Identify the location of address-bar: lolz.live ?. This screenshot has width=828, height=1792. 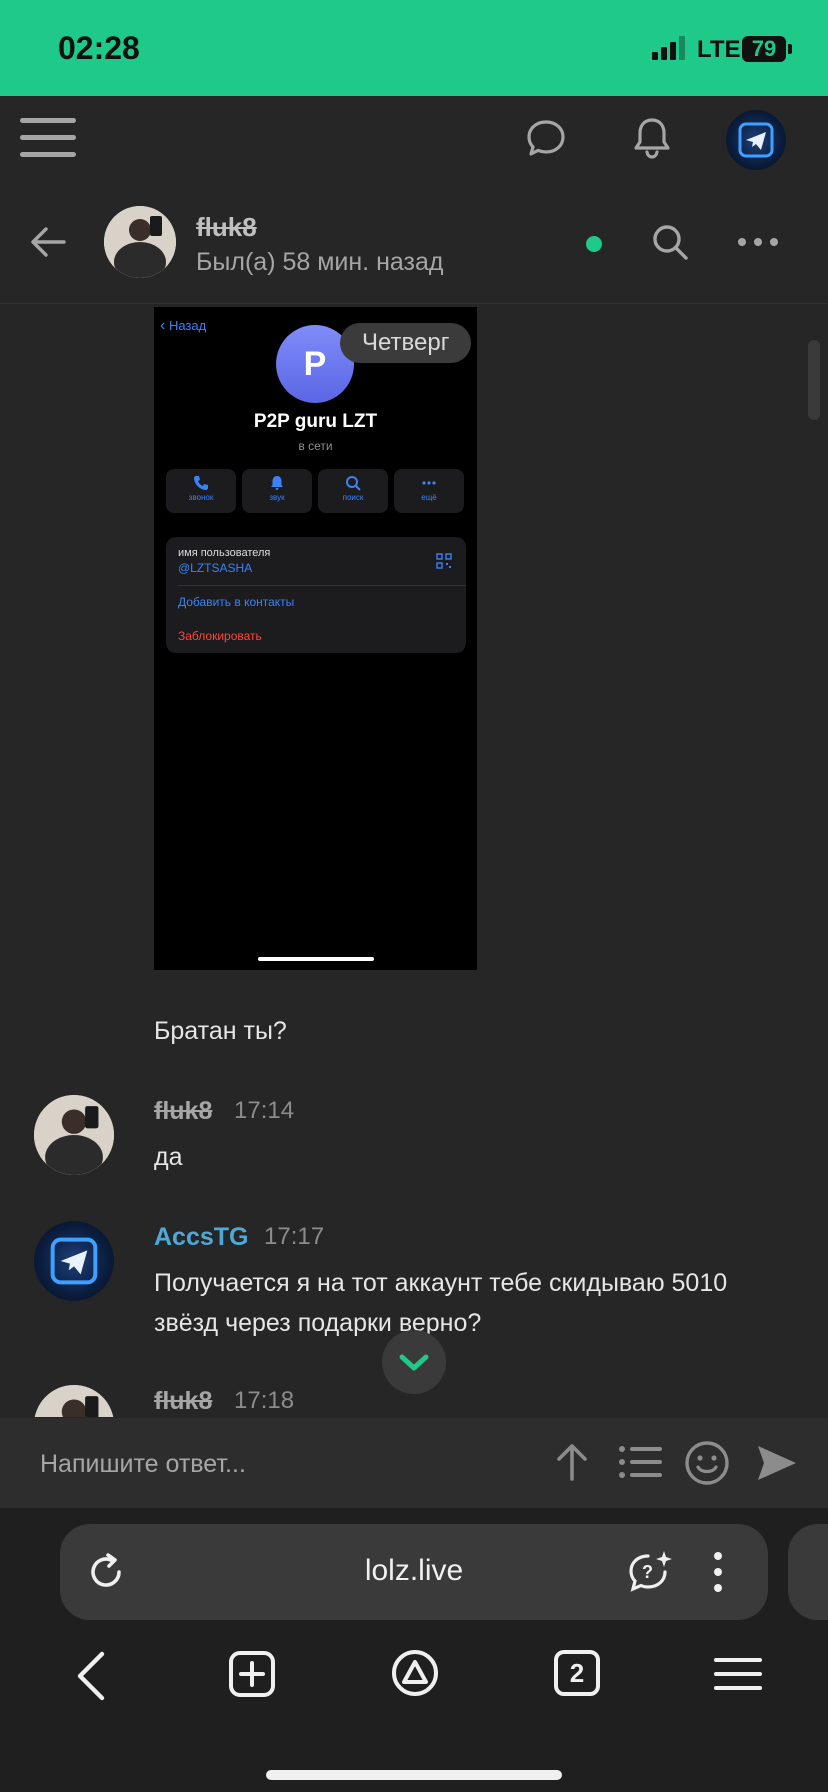
(414, 1572).